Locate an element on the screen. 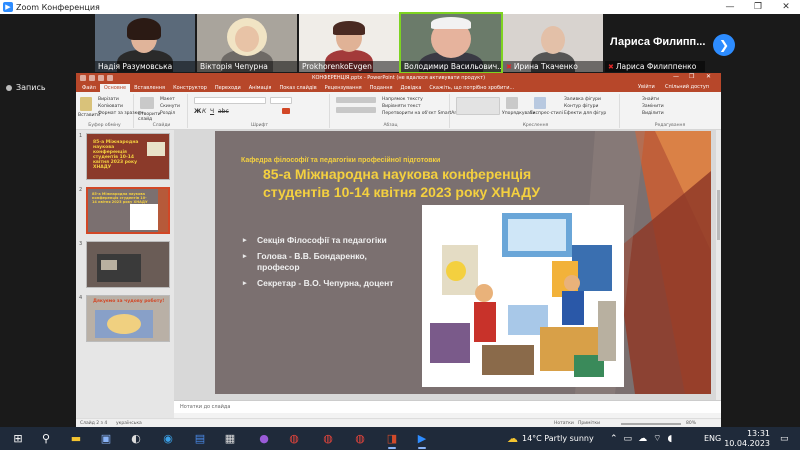 This screenshot has width=800, height=450. participant-tile: Вікторія Чепурна is located at coordinates (247, 43).